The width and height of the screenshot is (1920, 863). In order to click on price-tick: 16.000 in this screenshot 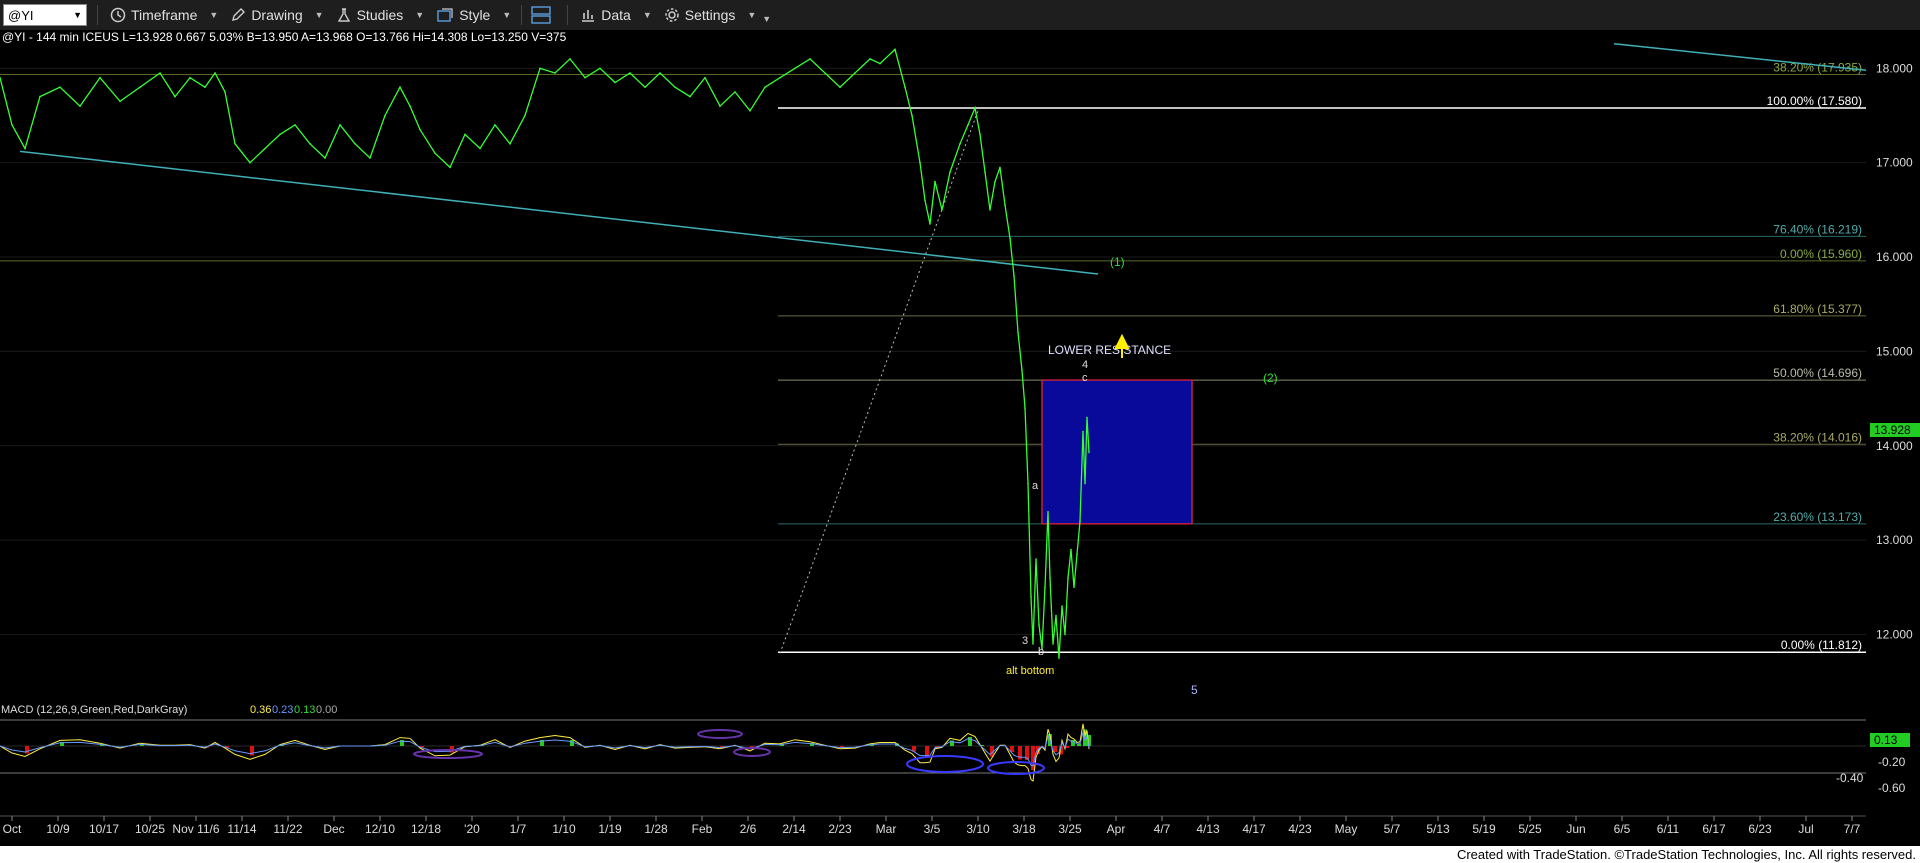, I will do `click(1894, 257)`.